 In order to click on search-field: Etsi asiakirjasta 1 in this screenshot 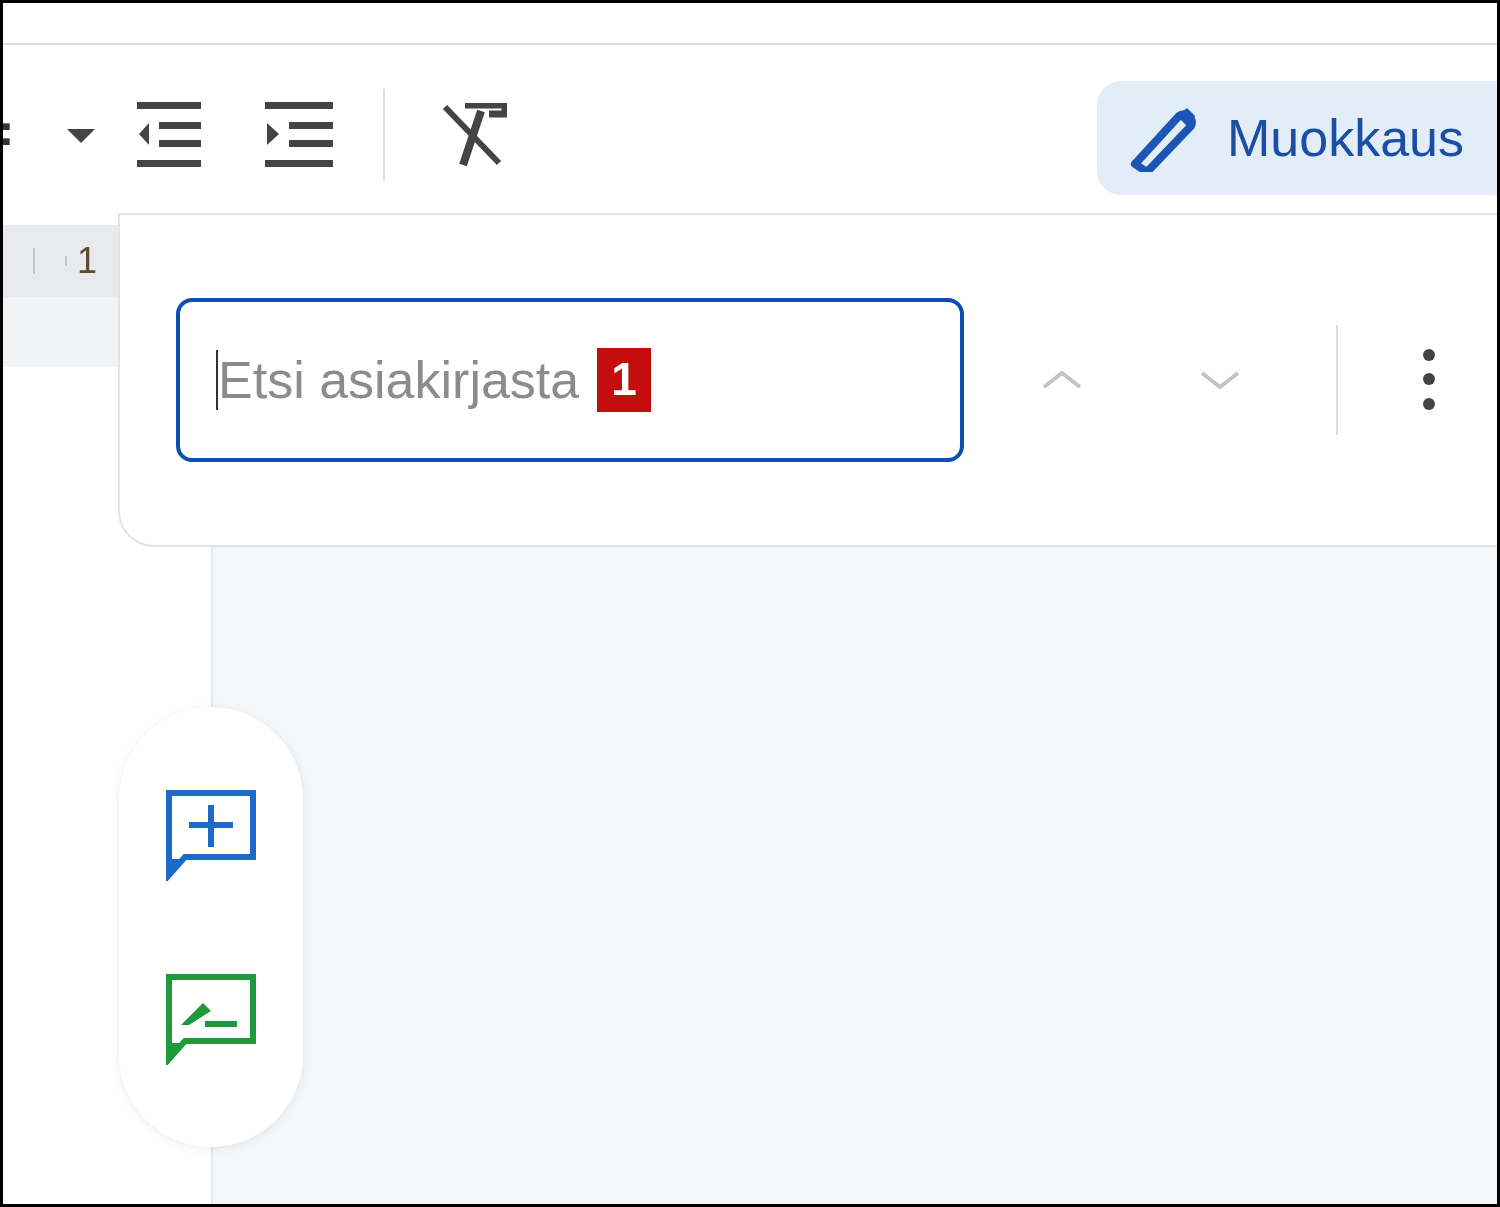, I will do `click(570, 380)`.